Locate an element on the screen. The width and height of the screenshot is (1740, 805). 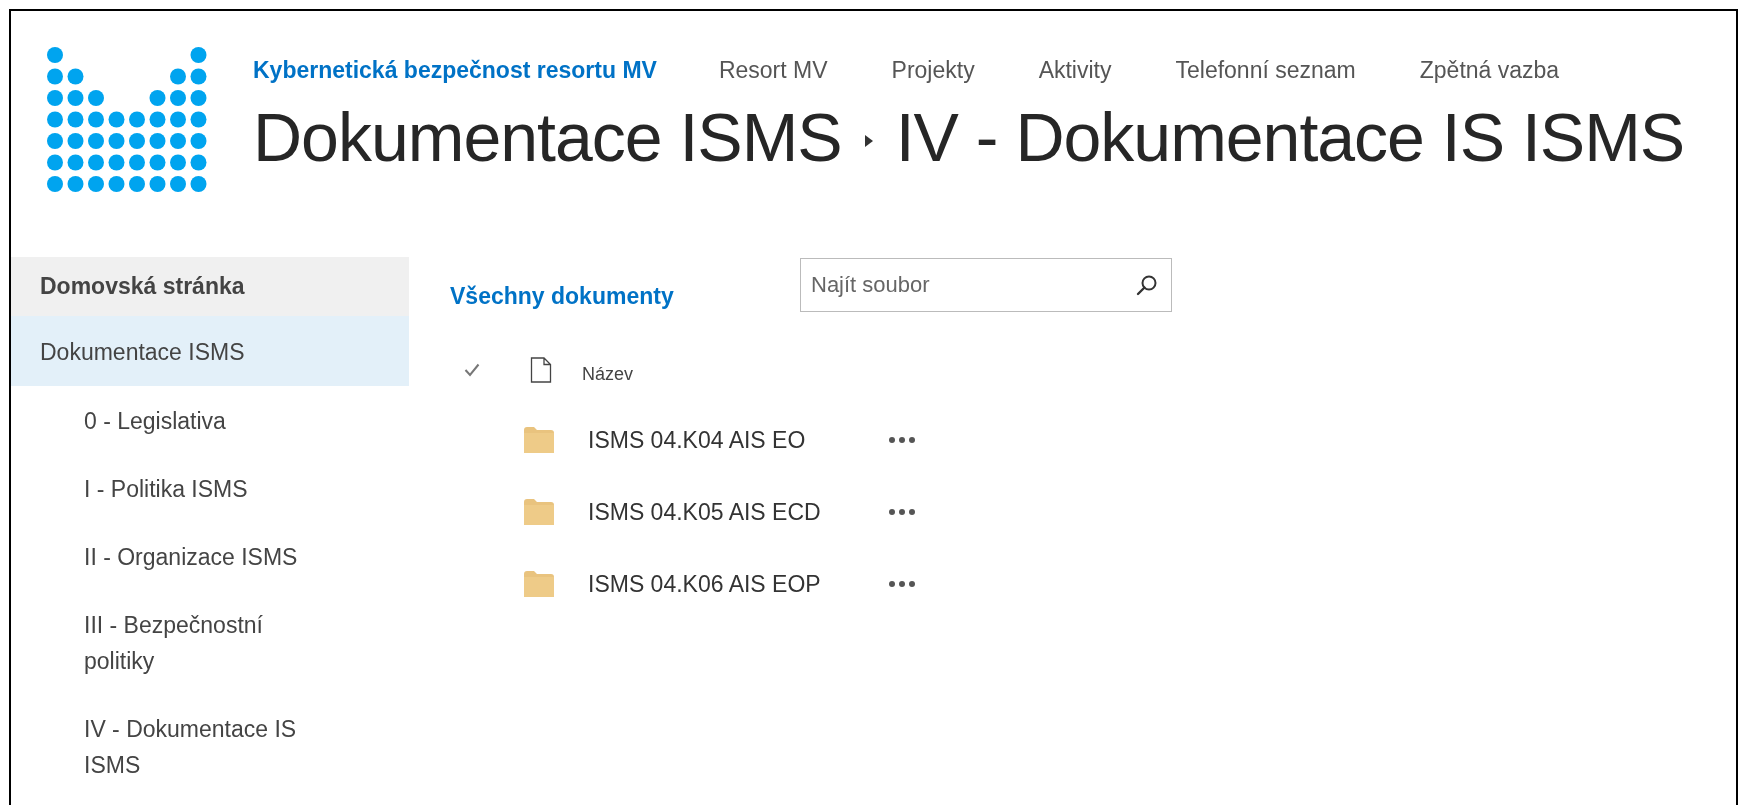
nav-link: Aktivity is located at coordinates (1075, 70).